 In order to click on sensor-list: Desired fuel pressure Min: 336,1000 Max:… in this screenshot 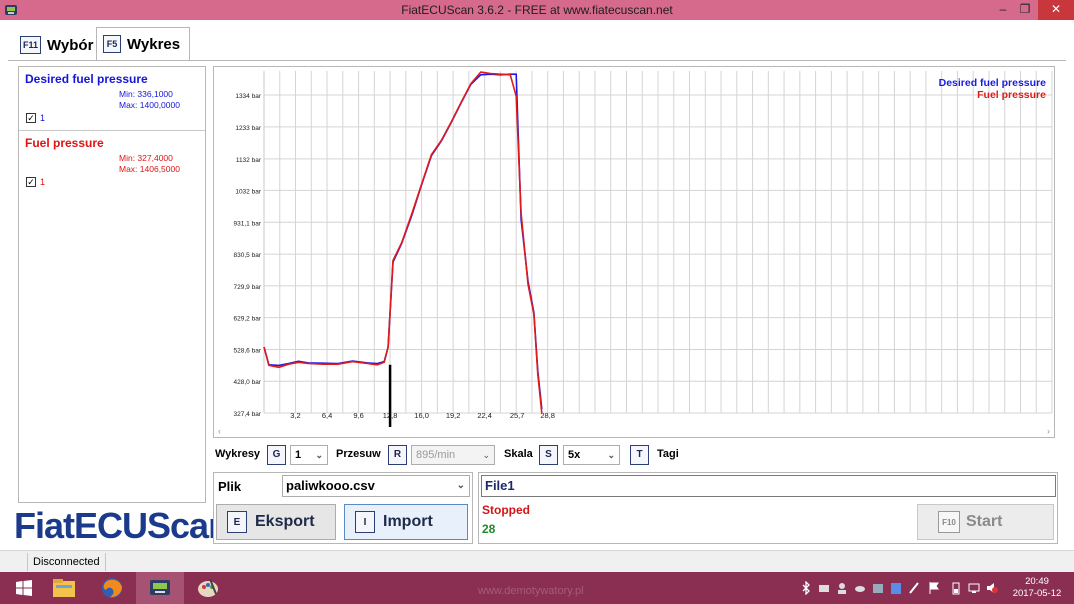, I will do `click(112, 284)`.